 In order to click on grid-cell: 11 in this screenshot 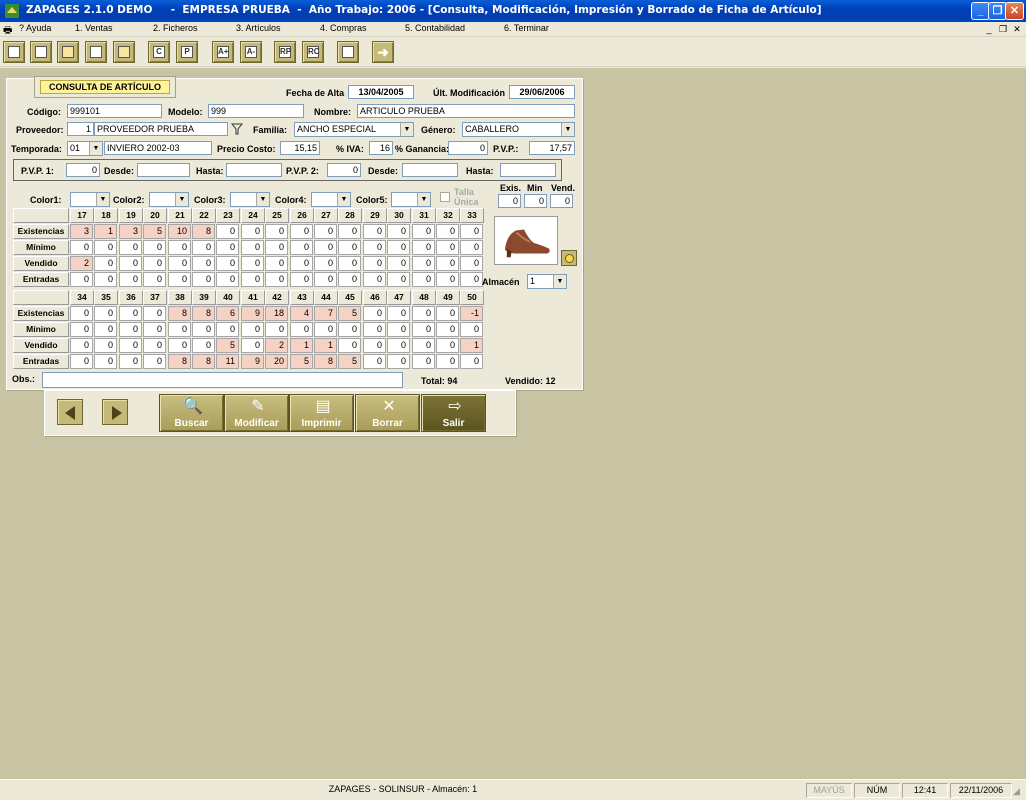, I will do `click(227, 361)`.